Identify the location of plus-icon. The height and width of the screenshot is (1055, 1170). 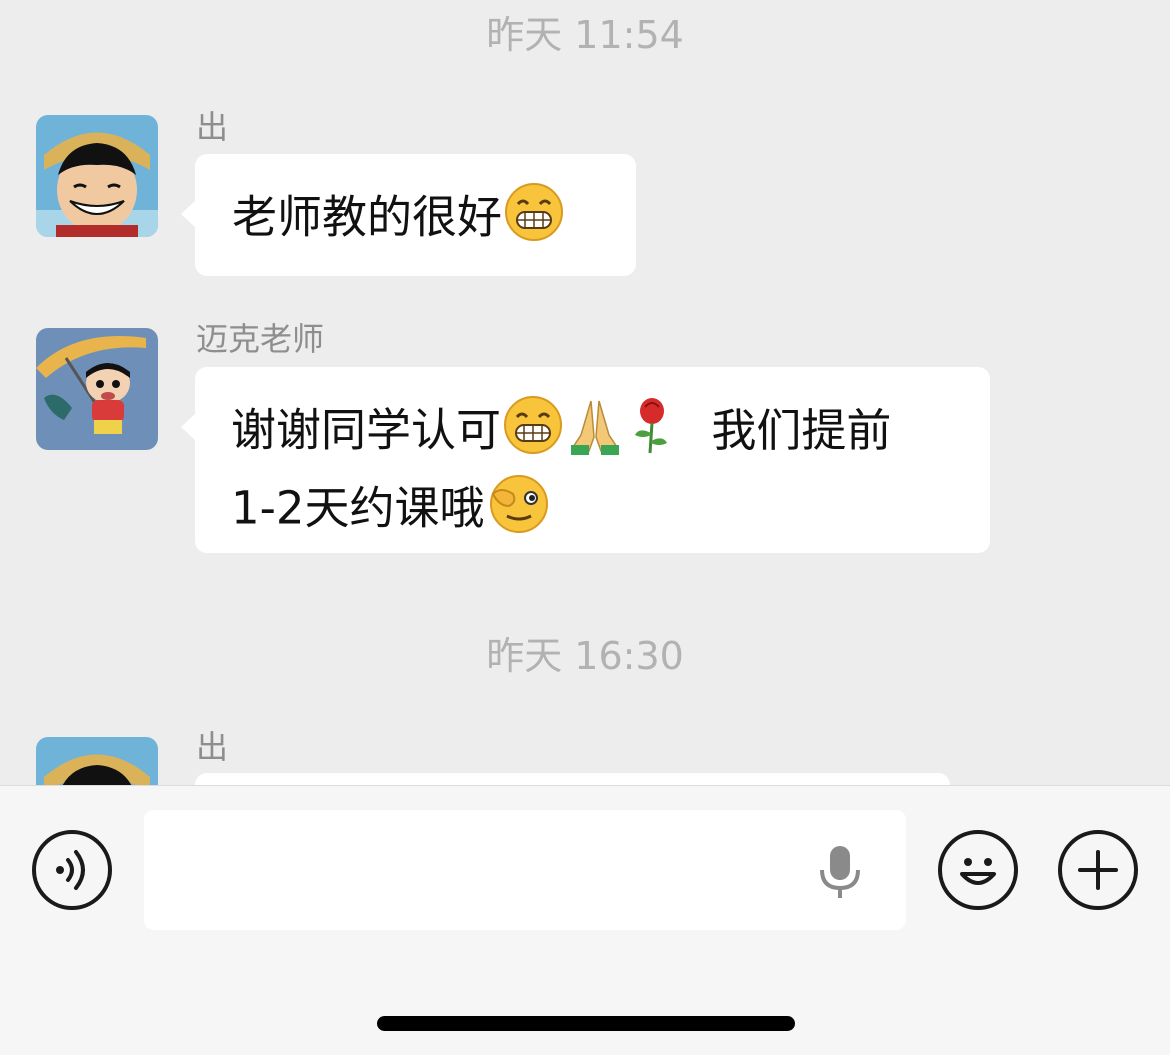
(1098, 870).